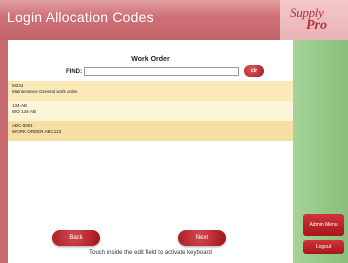 The height and width of the screenshot is (263, 348). What do you see at coordinates (316, 25) in the screenshot?
I see `logo-line2: Pro` at bounding box center [316, 25].